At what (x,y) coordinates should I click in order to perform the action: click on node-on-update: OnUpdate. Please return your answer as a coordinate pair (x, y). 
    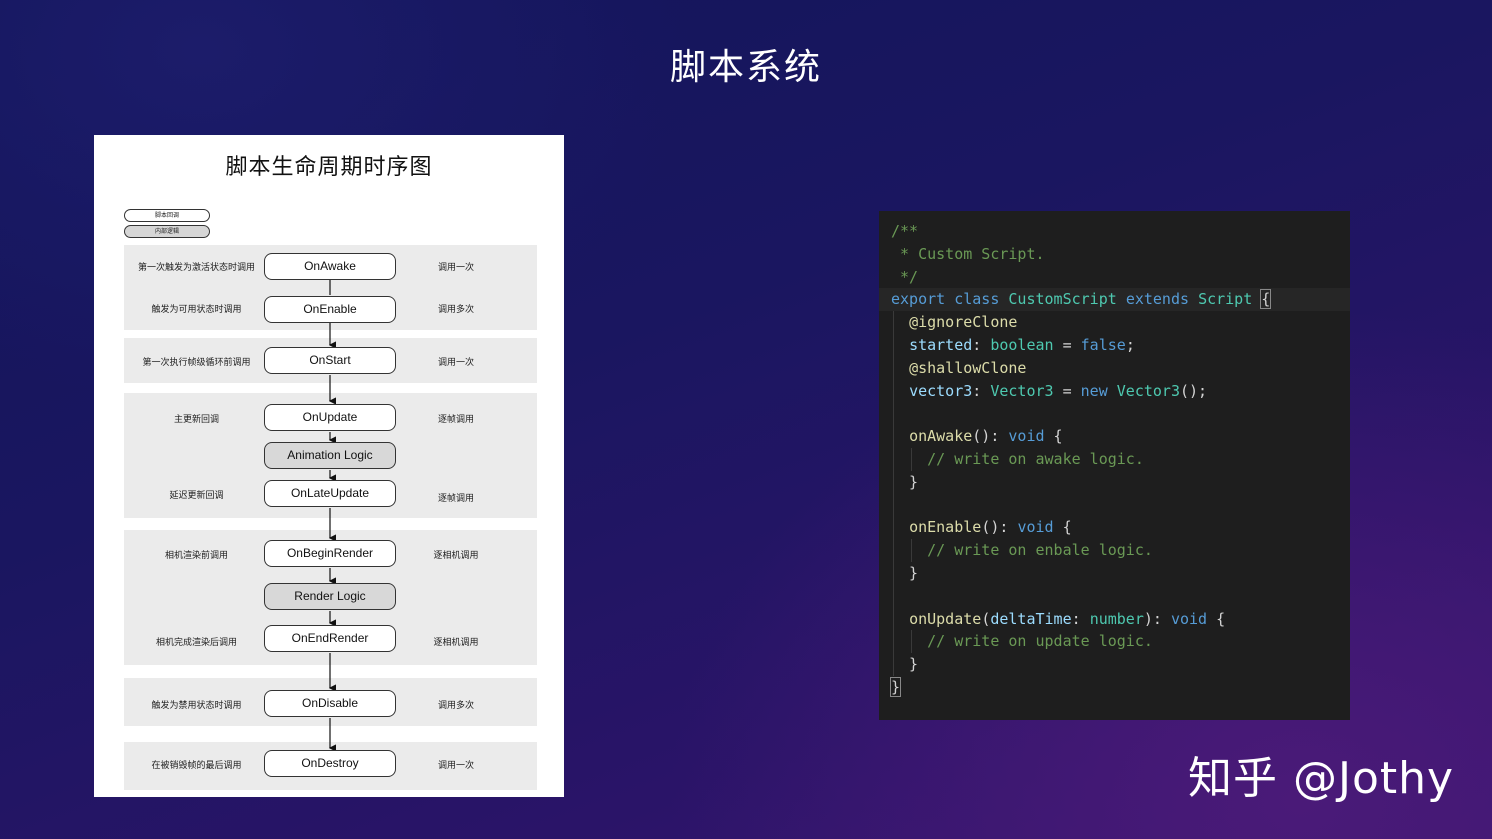
    Looking at the image, I should click on (330, 417).